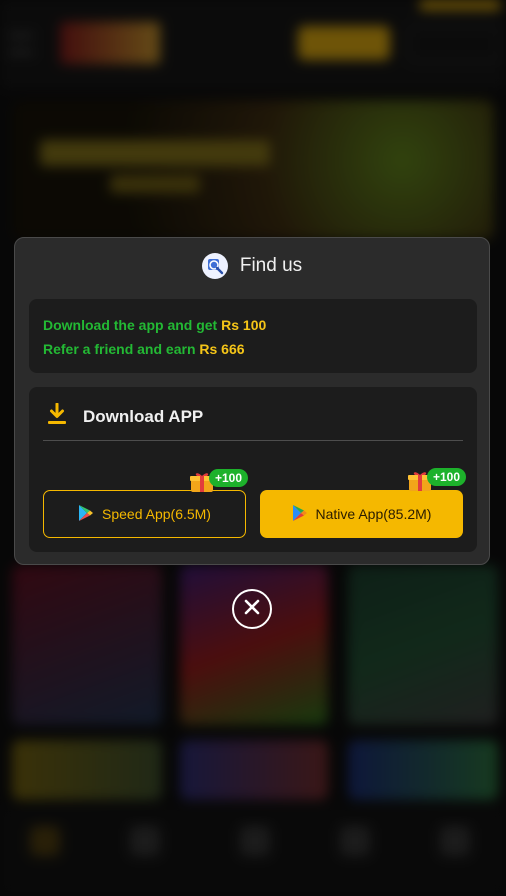 The width and height of the screenshot is (506, 896). I want to click on download-header: Download APP, so click(125, 416).